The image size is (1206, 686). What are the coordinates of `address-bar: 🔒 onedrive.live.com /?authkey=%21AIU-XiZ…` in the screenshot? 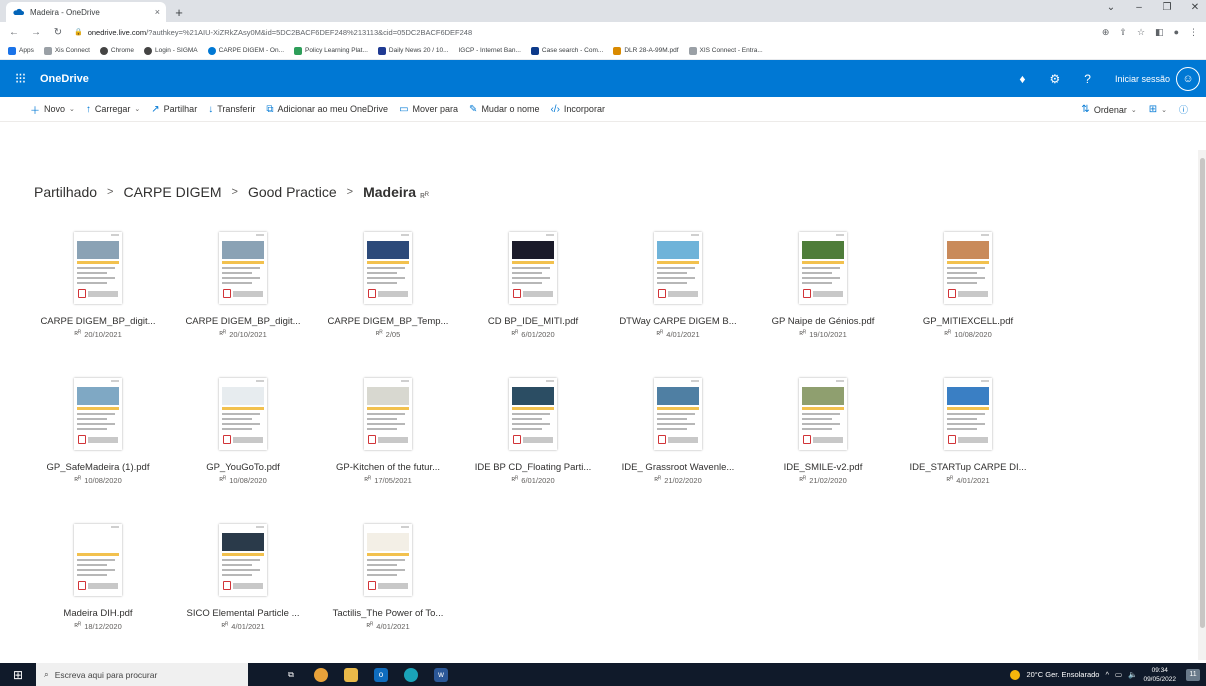 It's located at (583, 32).